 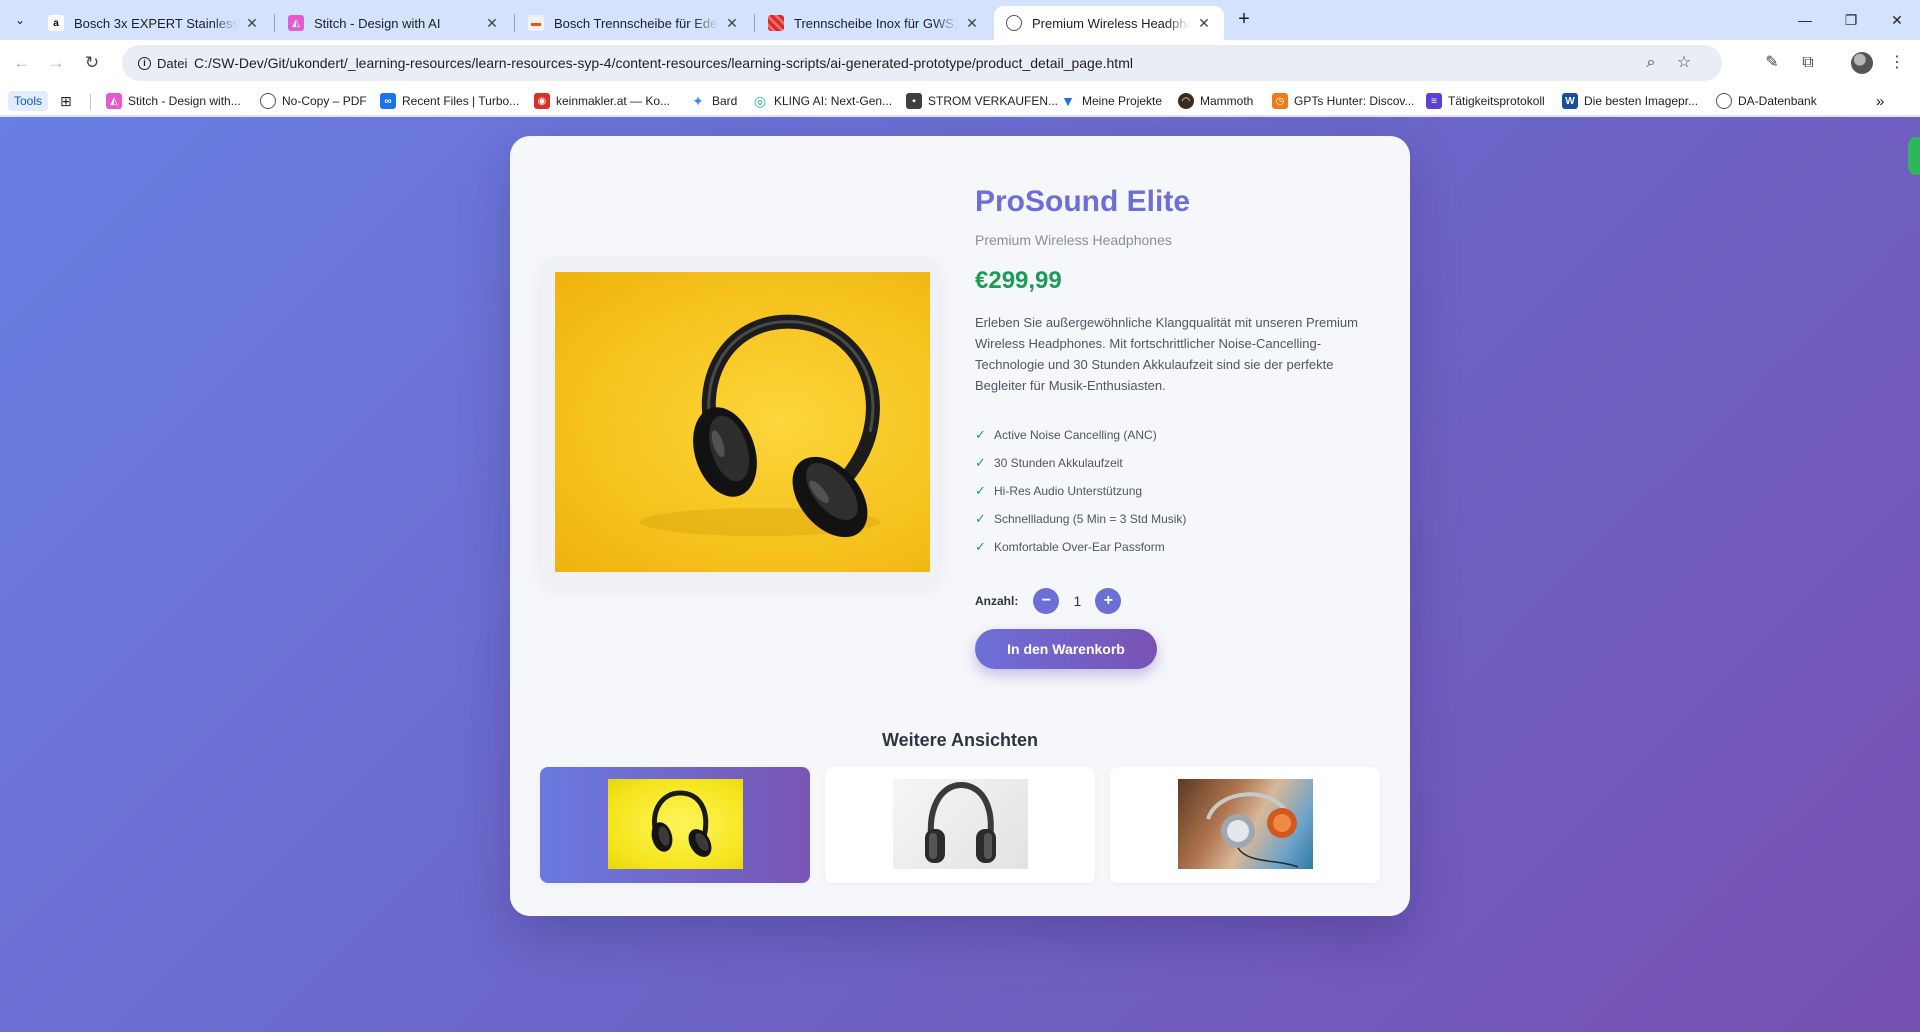 What do you see at coordinates (1914, 156) in the screenshot?
I see `side-widget-tab` at bounding box center [1914, 156].